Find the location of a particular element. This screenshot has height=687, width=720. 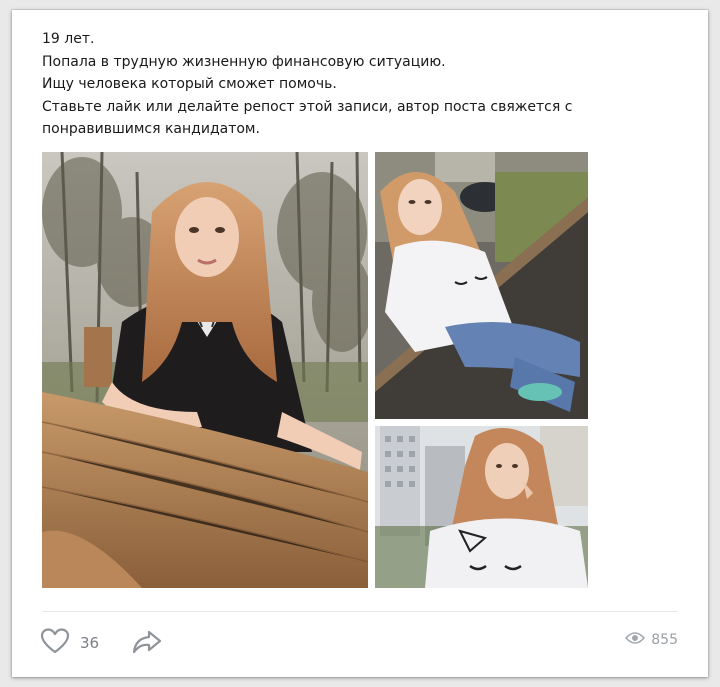

like-button: 36 is located at coordinates (69, 643).